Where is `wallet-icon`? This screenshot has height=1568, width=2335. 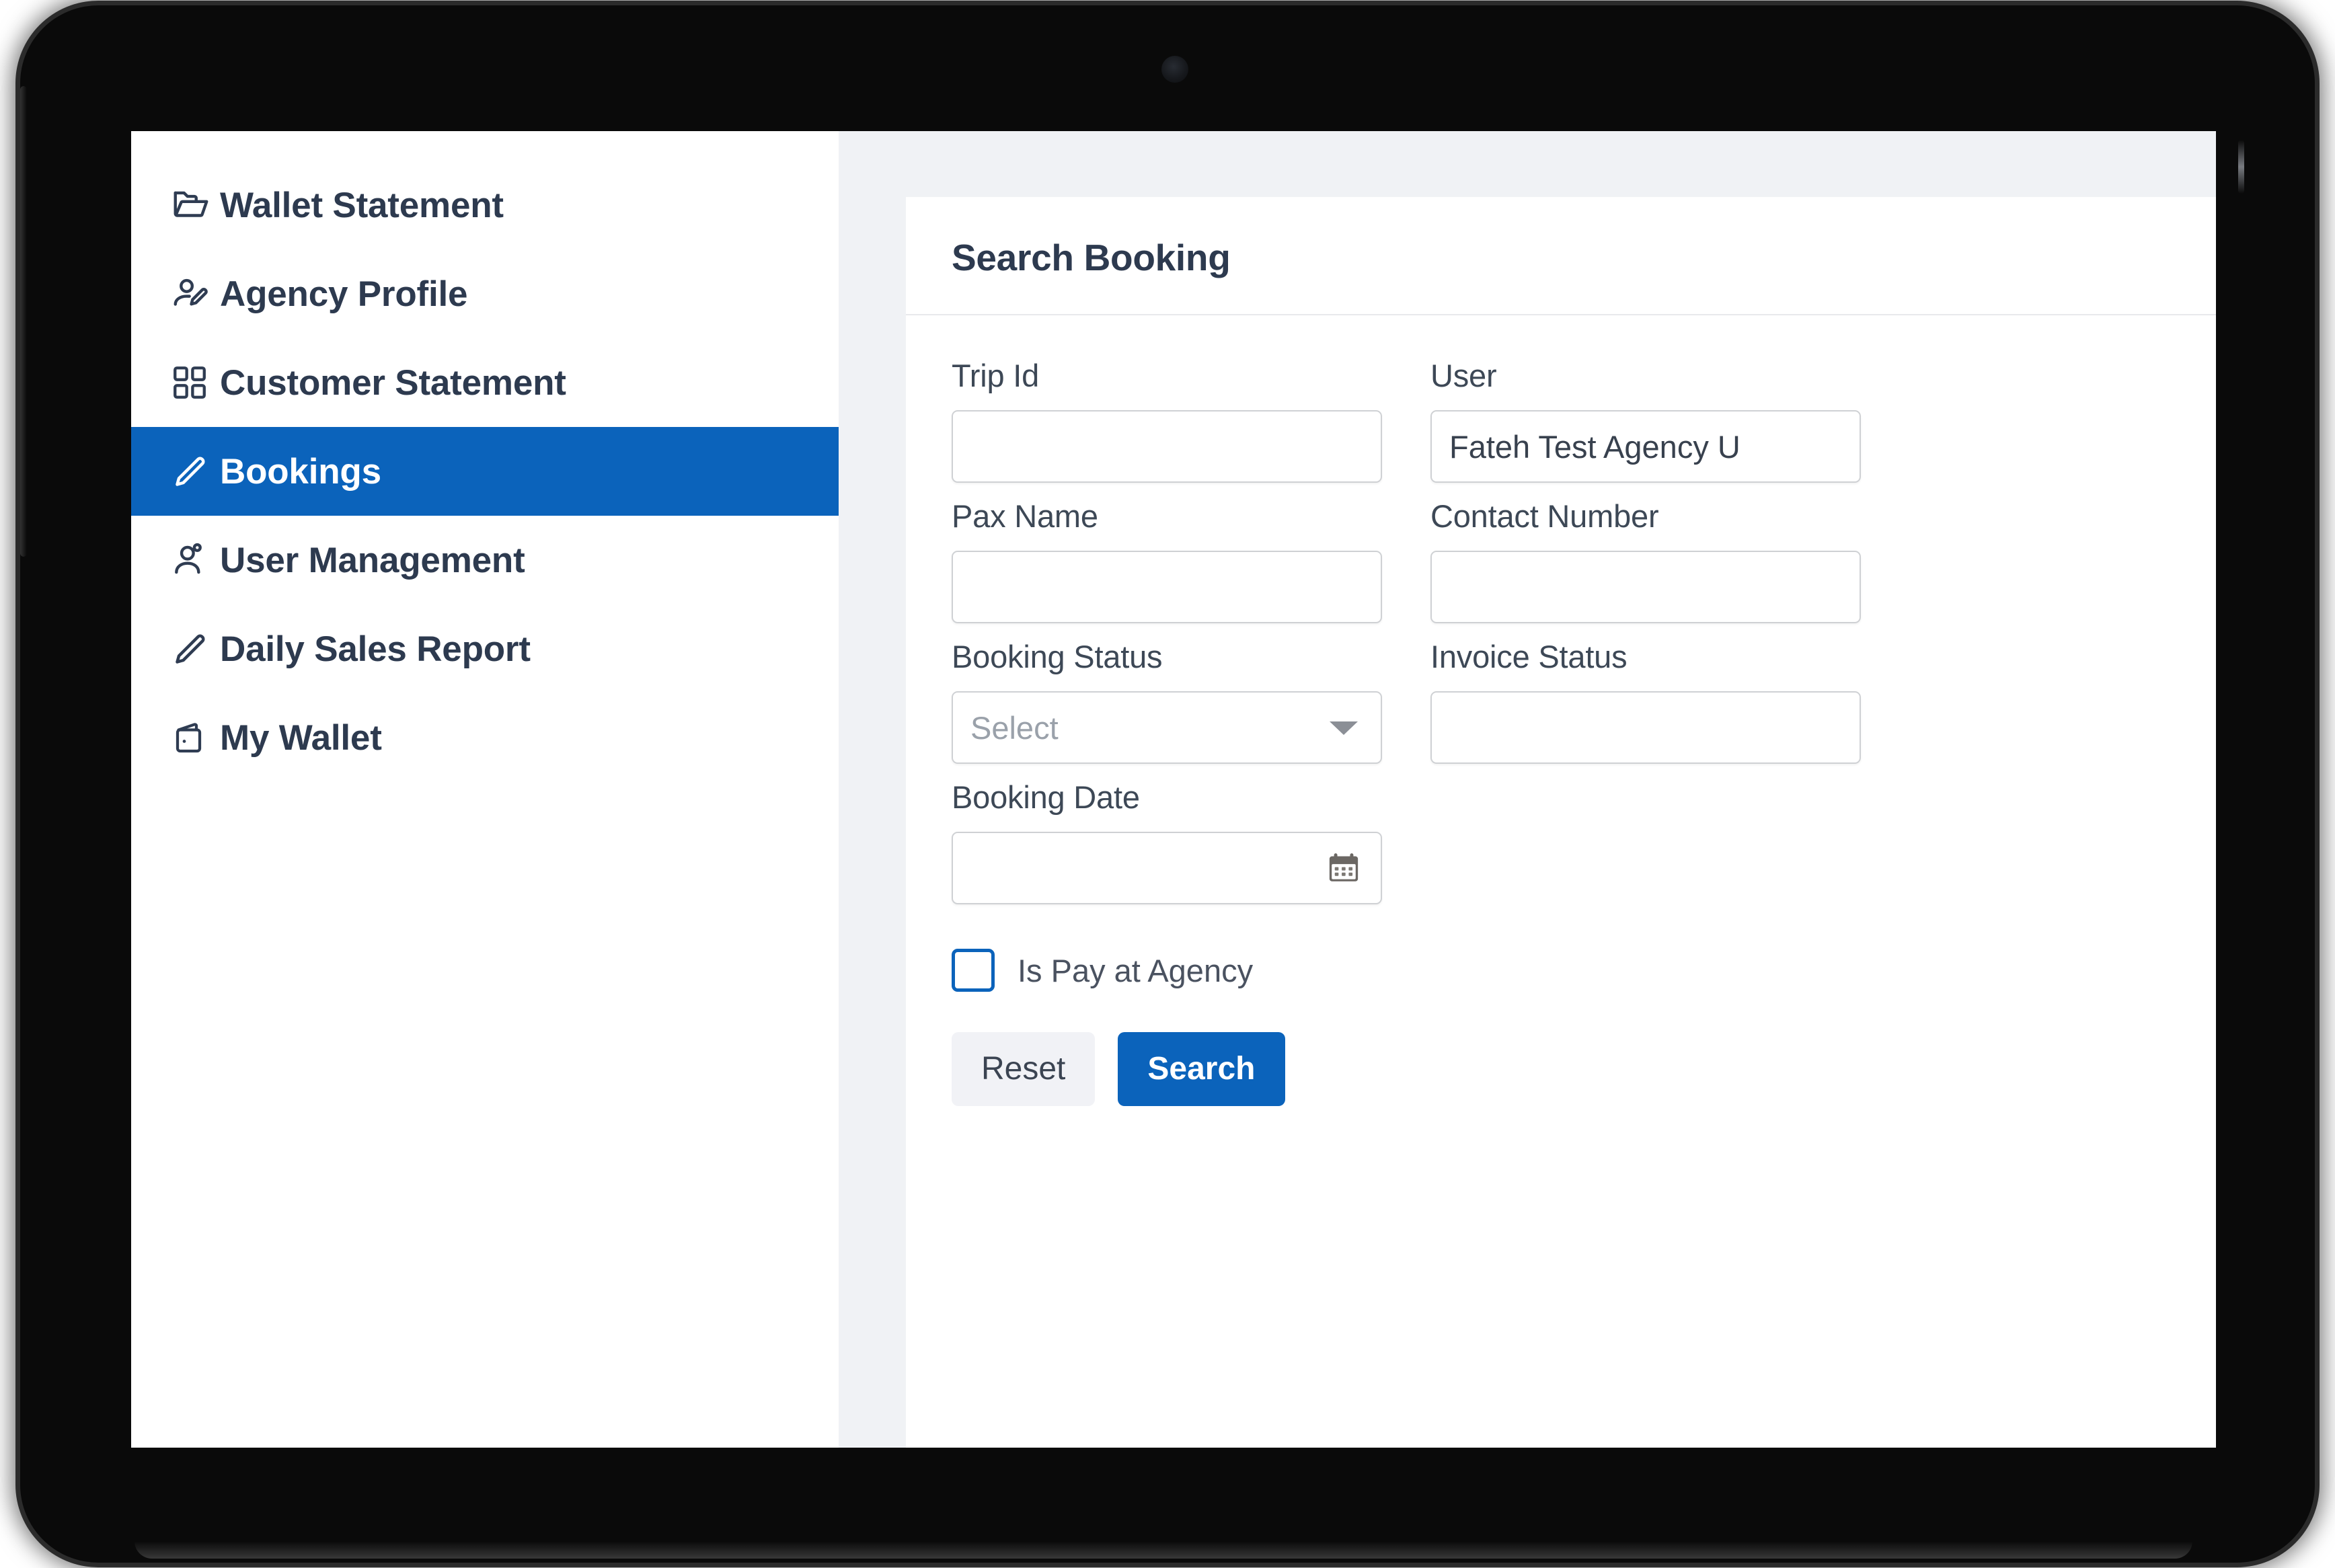
wallet-icon is located at coordinates (195, 737).